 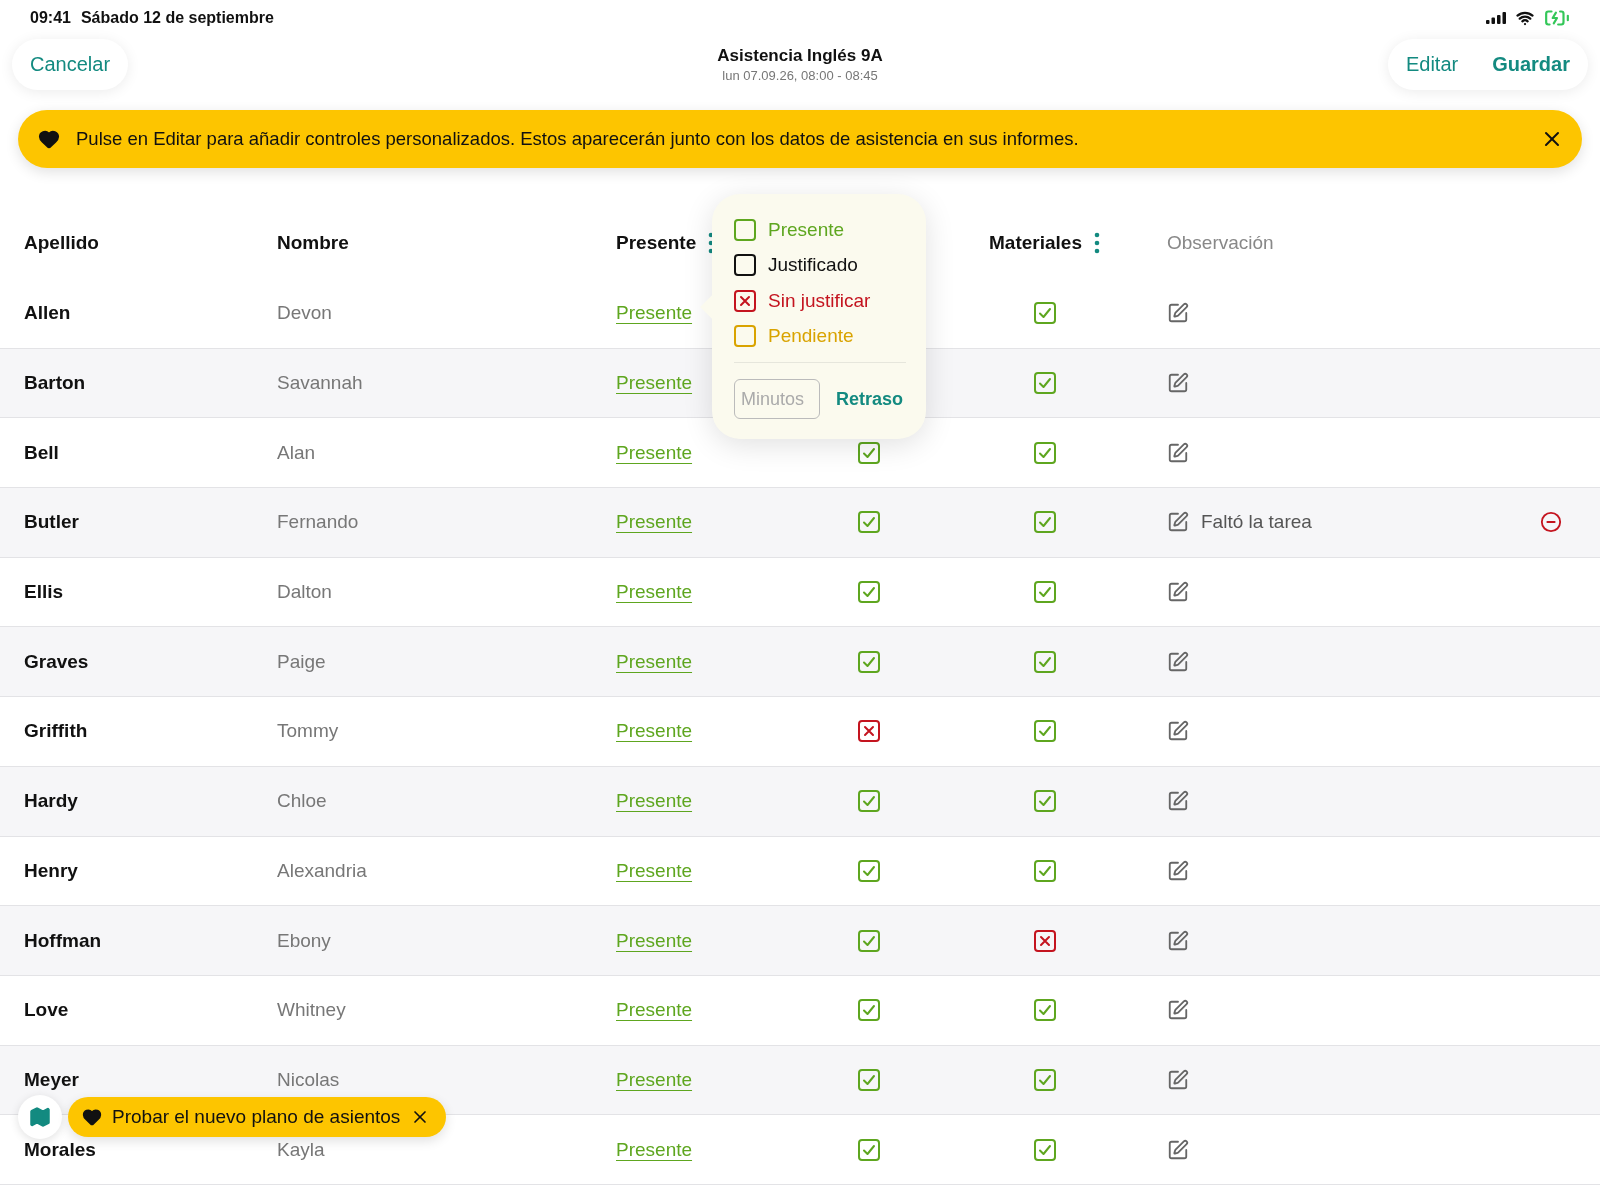 What do you see at coordinates (1256, 522) in the screenshot?
I see `note-text: Faltó la tarea` at bounding box center [1256, 522].